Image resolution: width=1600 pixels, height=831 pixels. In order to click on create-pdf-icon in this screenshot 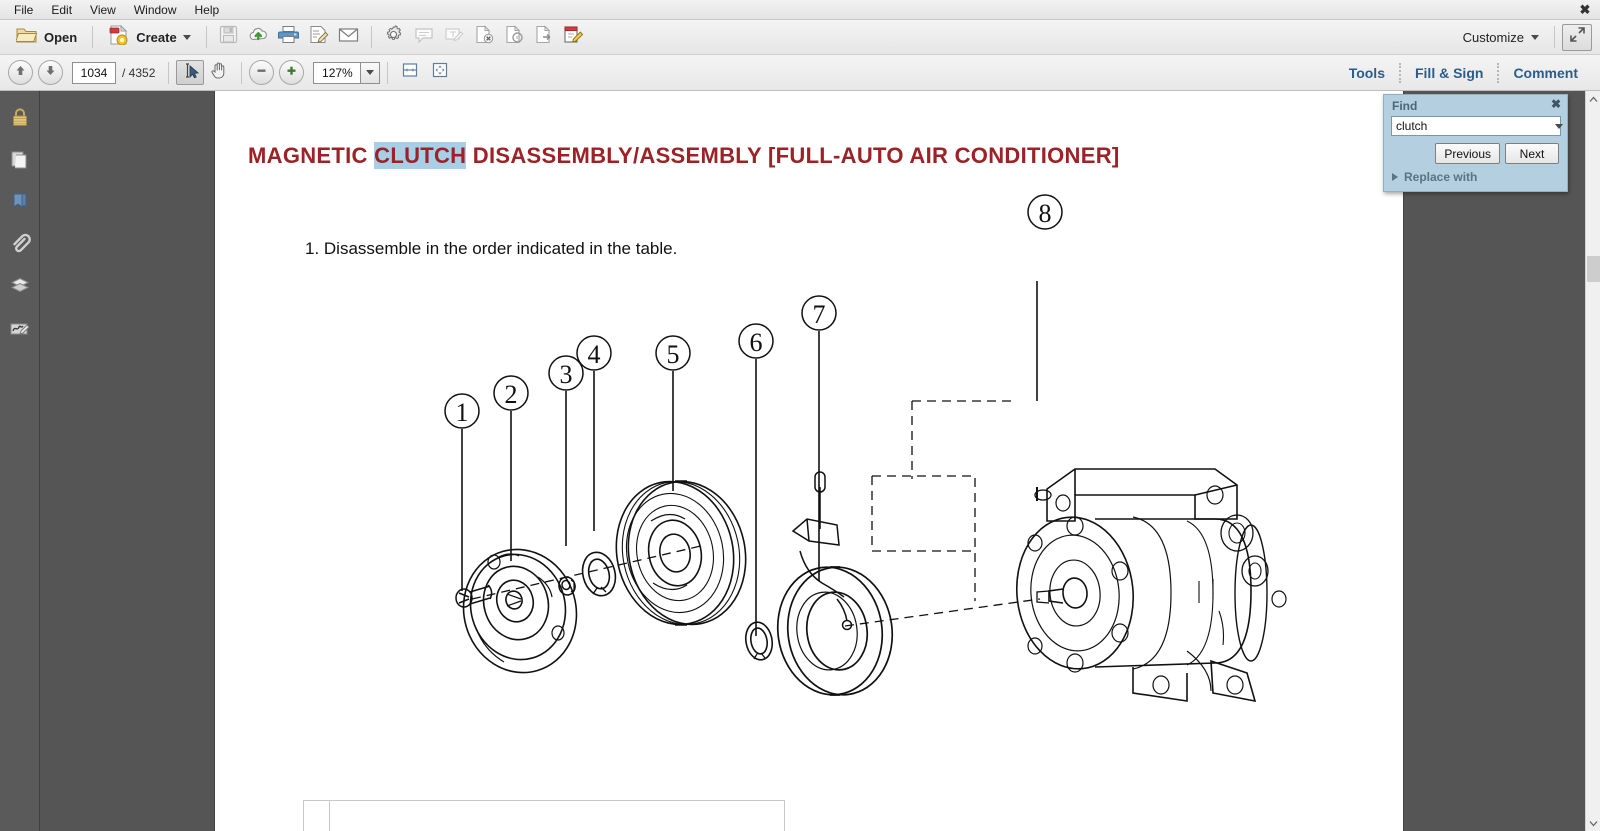, I will do `click(119, 37)`.